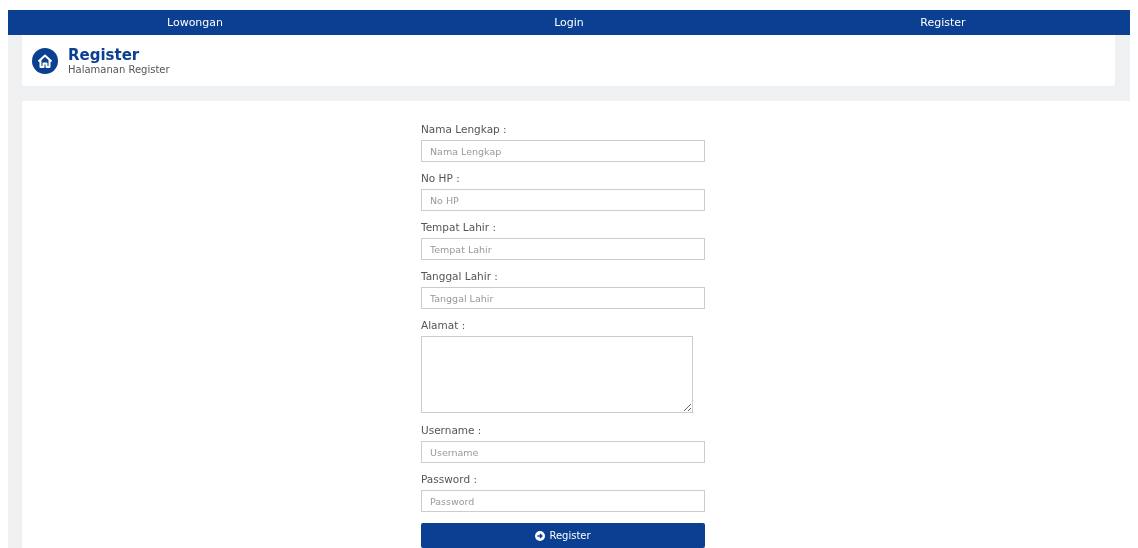  Describe the element at coordinates (563, 200) in the screenshot. I see `input-field: No HP` at that location.